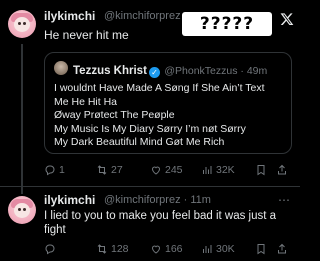 This screenshot has width=320, height=261. I want to click on retweet-button: 27, so click(109, 170).